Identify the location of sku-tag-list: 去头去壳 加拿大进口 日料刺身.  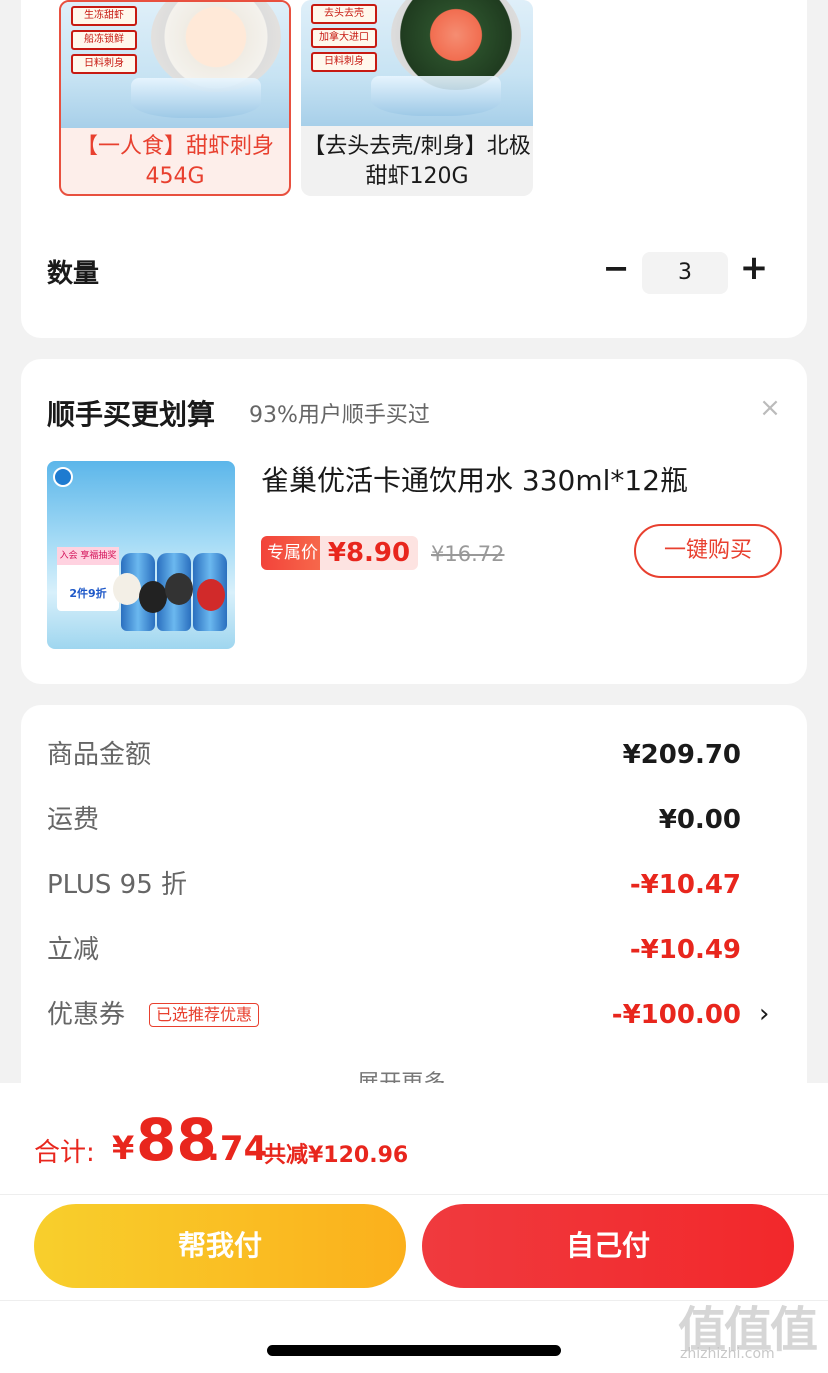
(344, 40).